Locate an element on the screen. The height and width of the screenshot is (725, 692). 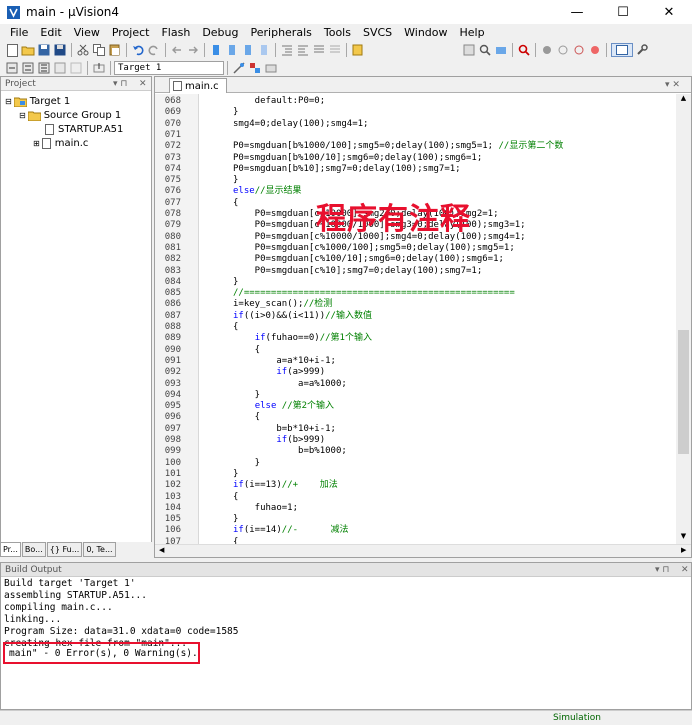
breakpoint-kill-icon is located at coordinates (595, 50).